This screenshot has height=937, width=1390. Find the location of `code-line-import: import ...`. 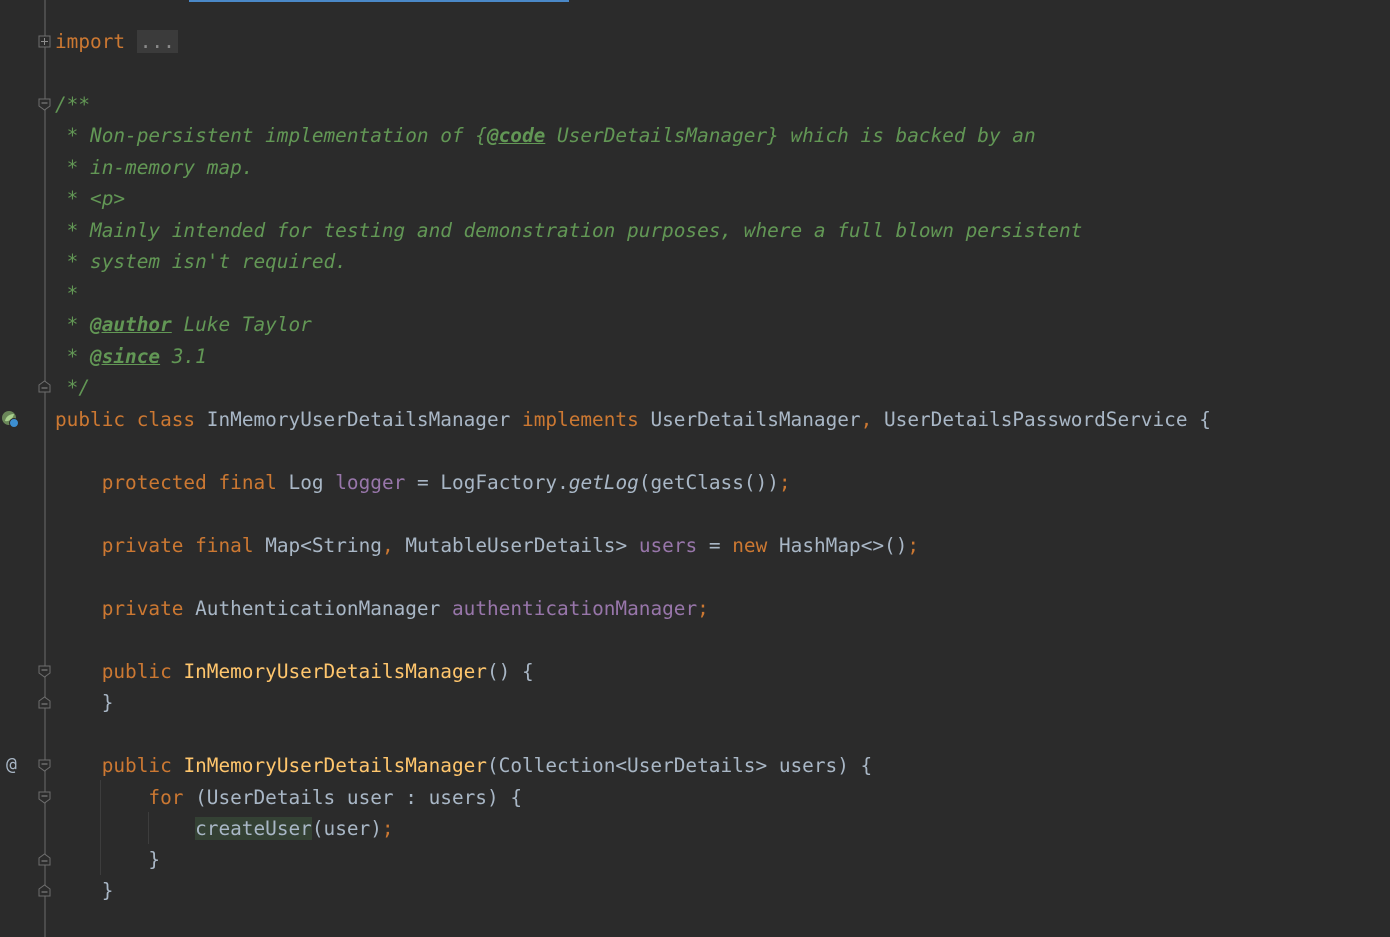

code-line-import: import ... is located at coordinates (116, 41).